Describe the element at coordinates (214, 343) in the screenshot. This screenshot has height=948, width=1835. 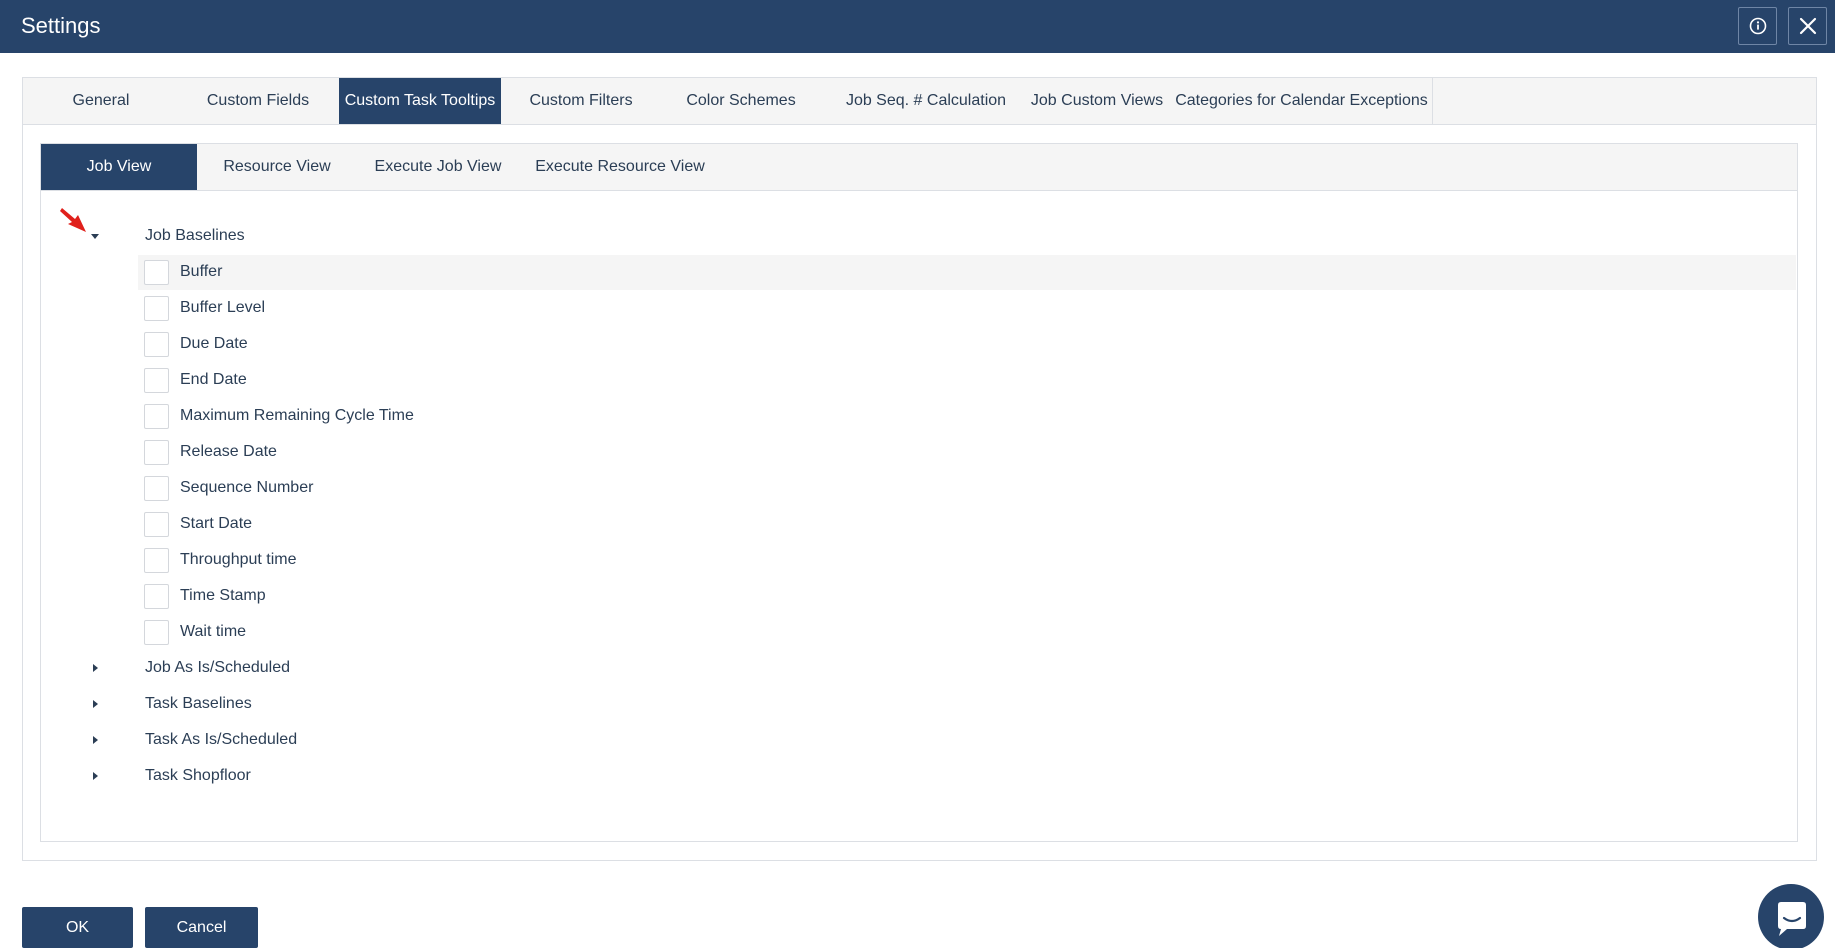
I see `tree-item-label: Due Date` at that location.